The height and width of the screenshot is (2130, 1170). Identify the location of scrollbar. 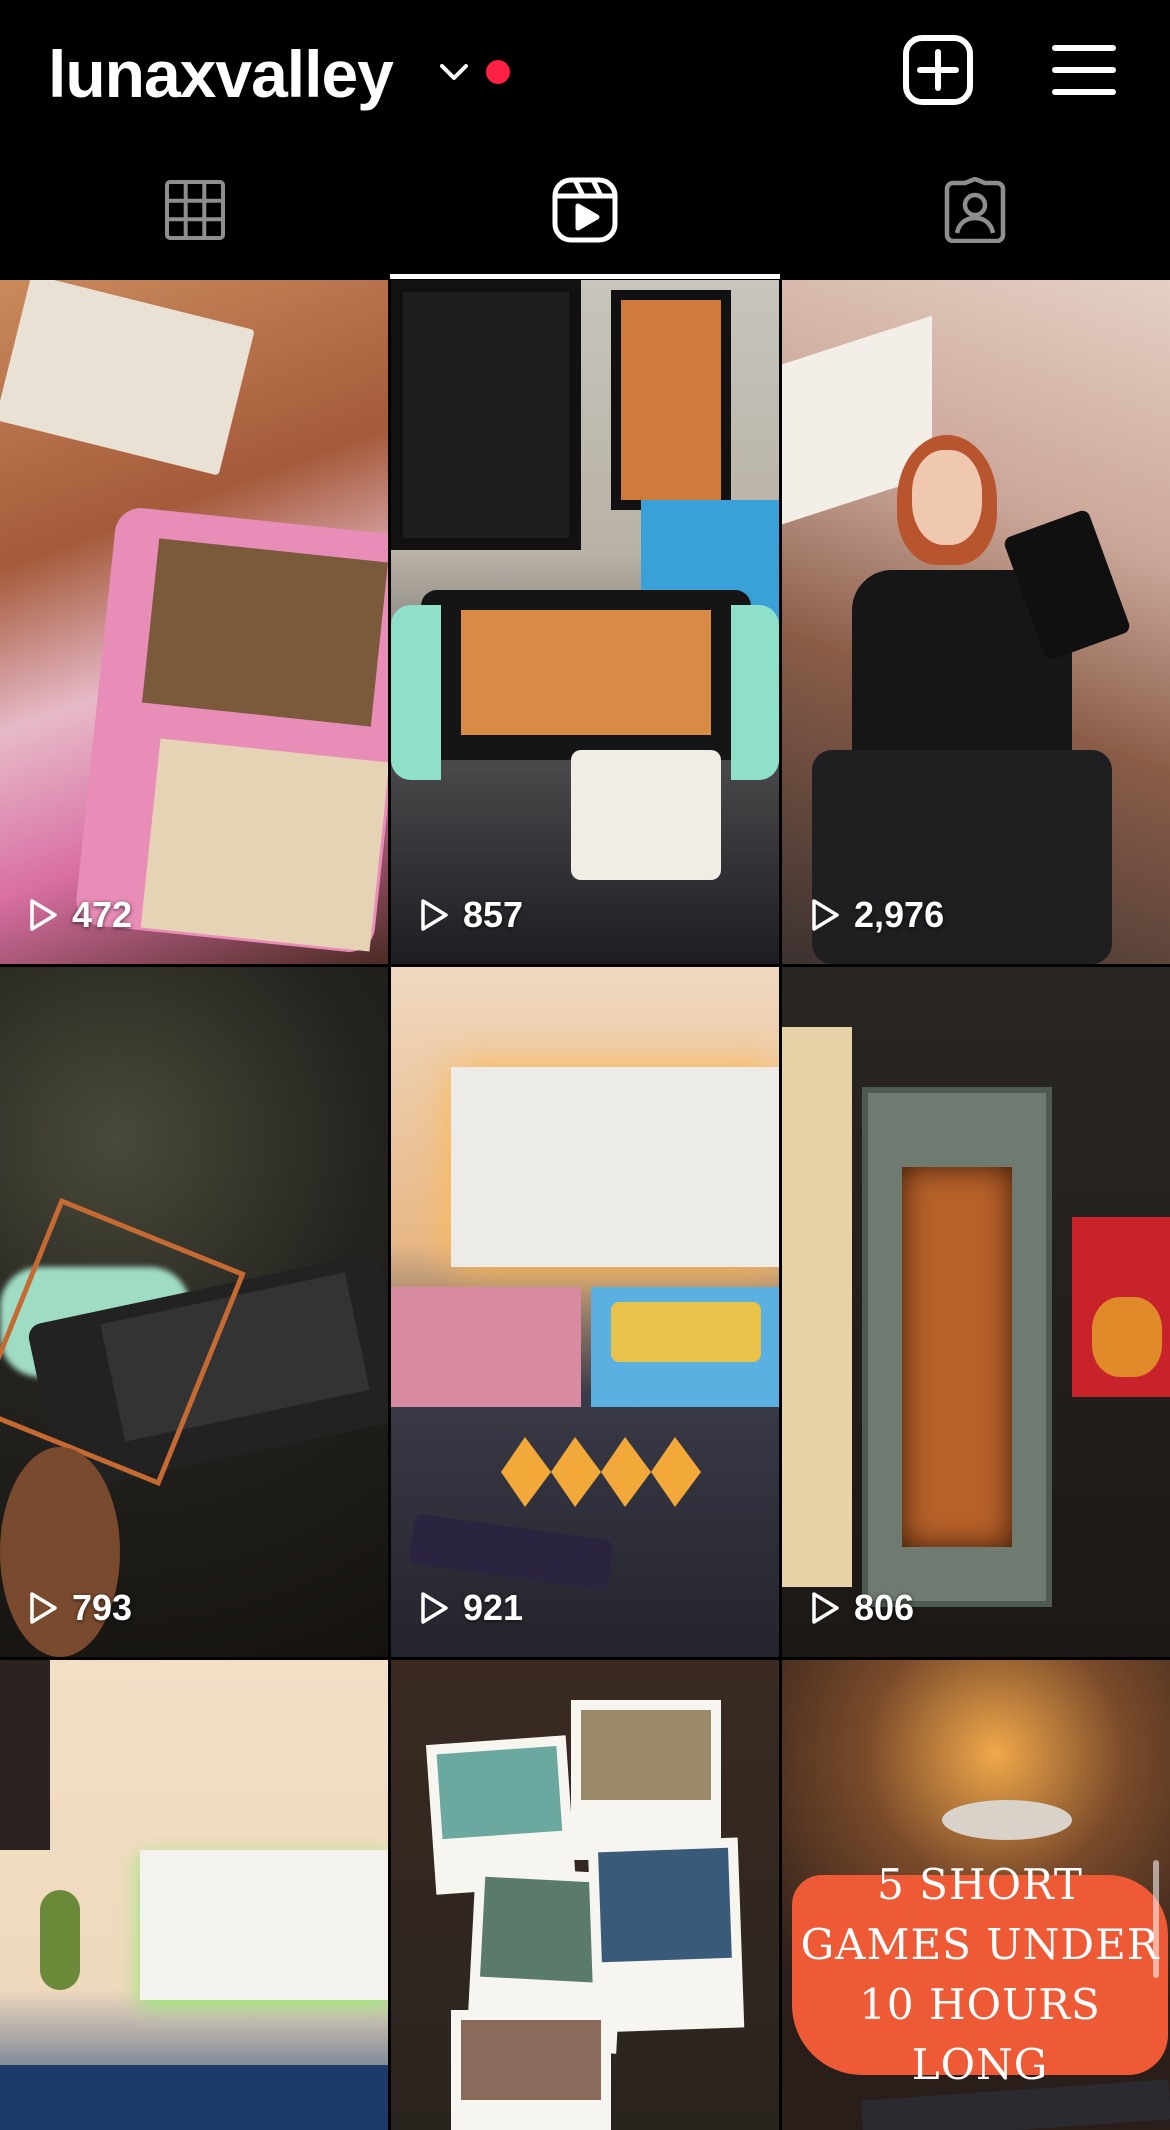
(1156, 1919).